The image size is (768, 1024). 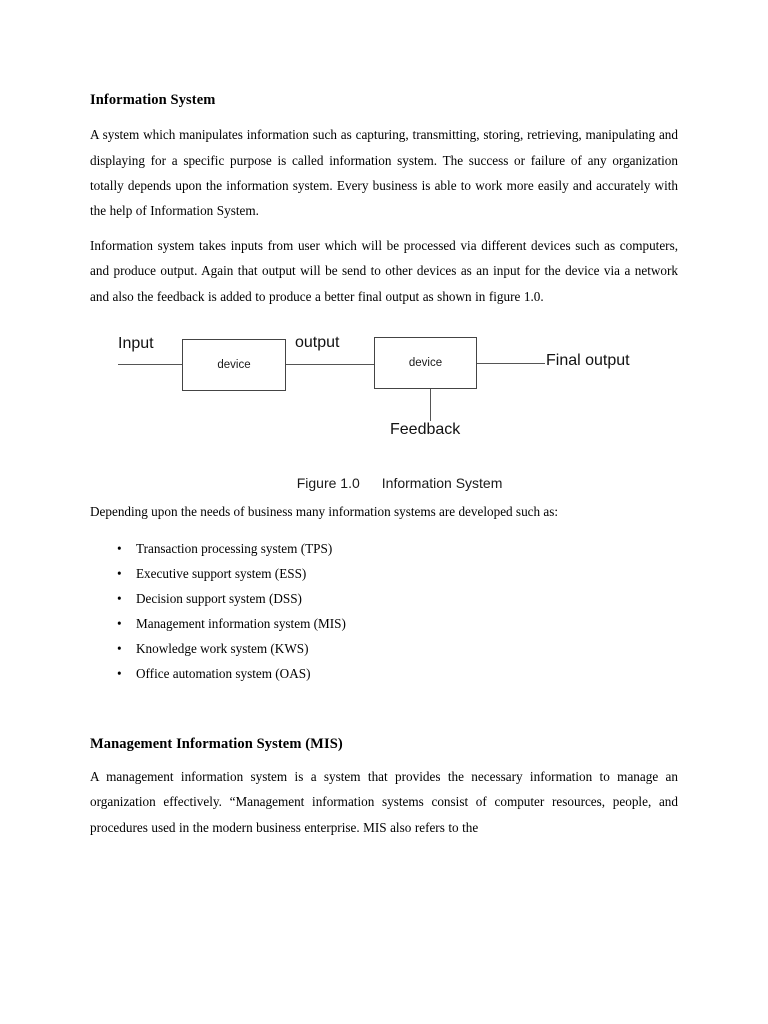 I want to click on list-item-label: Management information system (MIS), so click(x=241, y=623).